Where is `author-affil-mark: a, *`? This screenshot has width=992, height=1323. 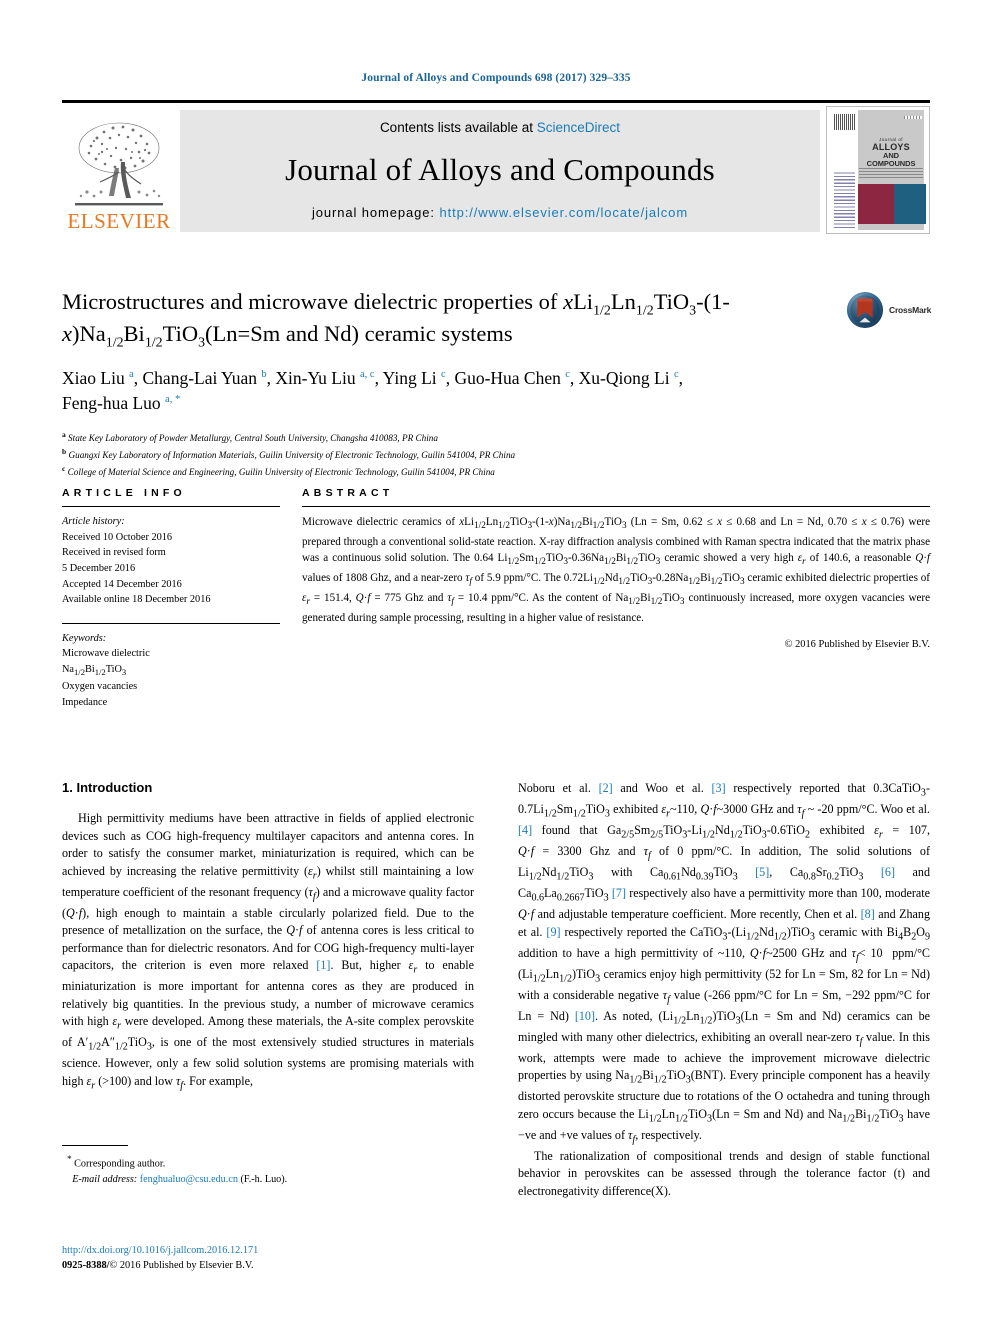 author-affil-mark: a, * is located at coordinates (172, 399).